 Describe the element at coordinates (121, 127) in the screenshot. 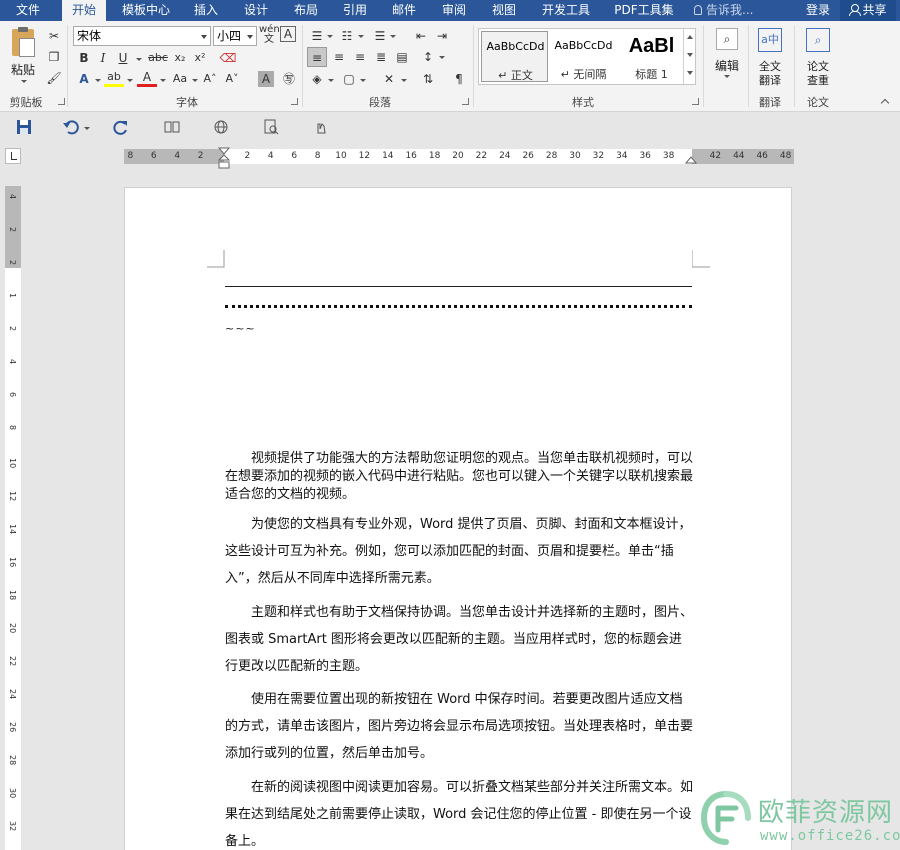

I see `redo-icon` at that location.